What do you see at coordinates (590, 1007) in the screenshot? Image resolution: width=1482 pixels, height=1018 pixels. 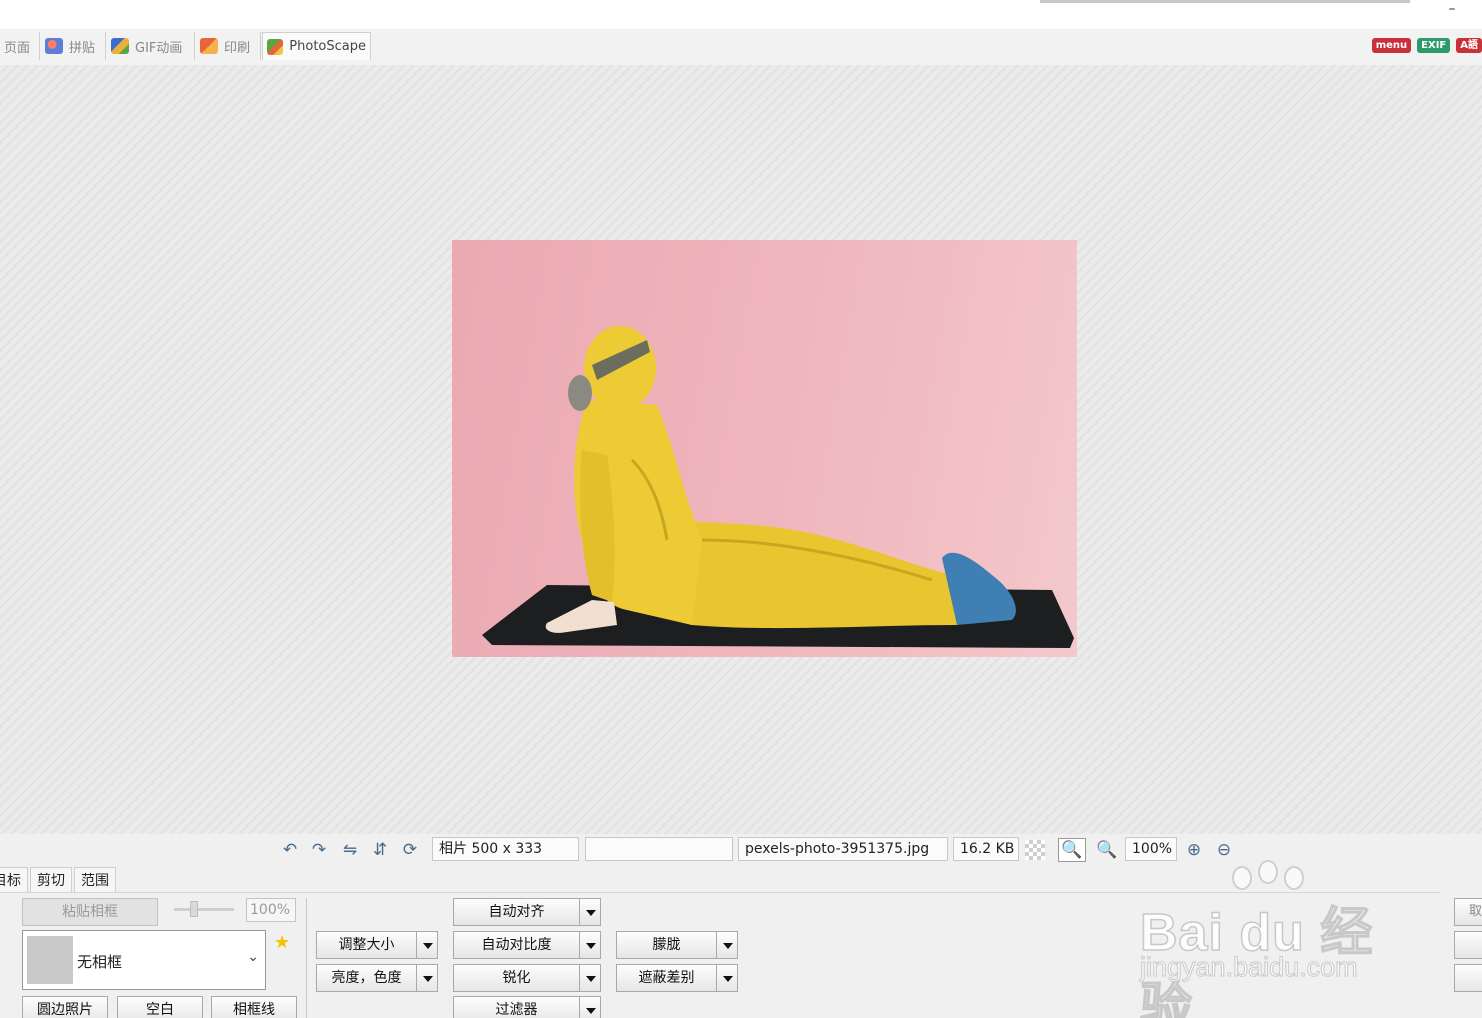 I see `filter-dropdown-arrow` at bounding box center [590, 1007].